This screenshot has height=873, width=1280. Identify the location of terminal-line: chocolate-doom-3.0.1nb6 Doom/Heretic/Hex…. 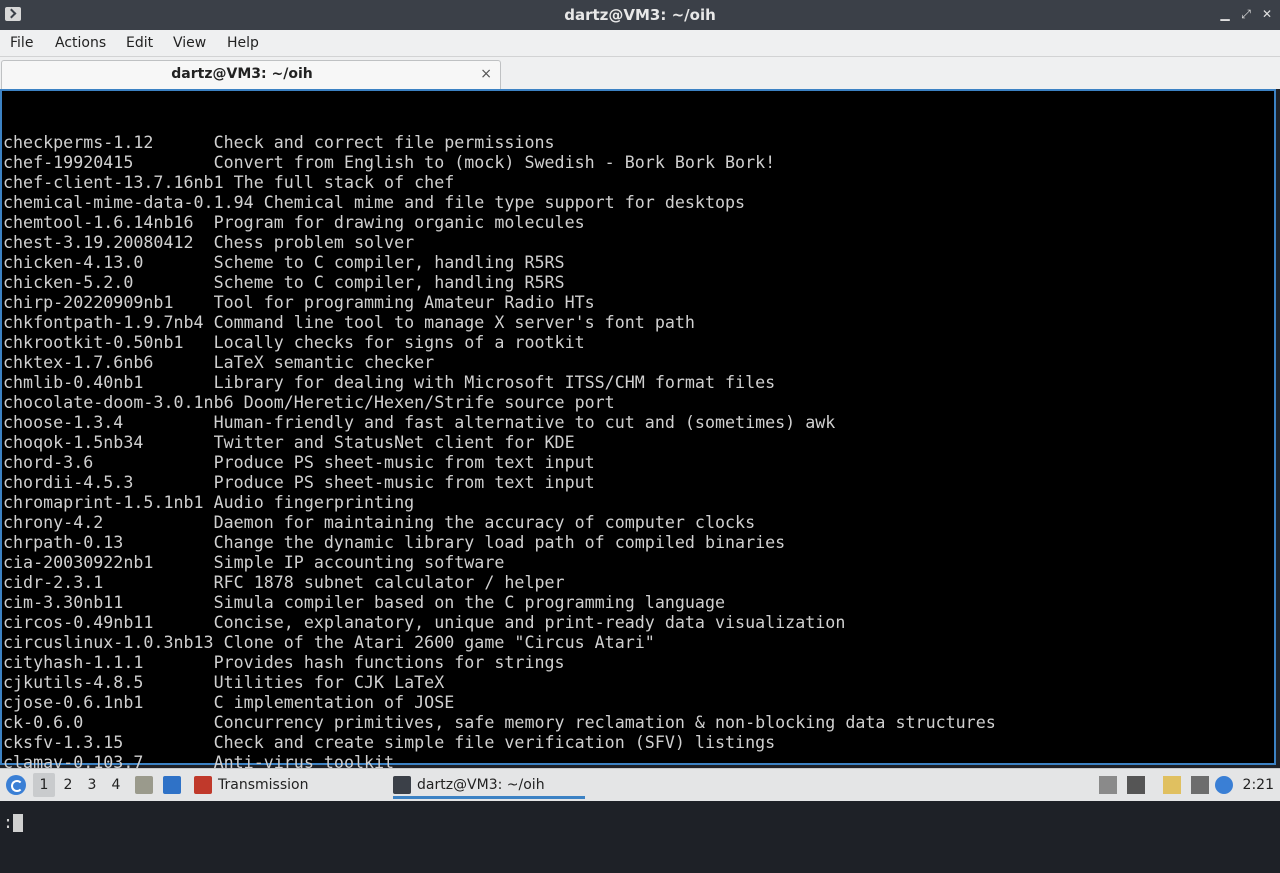
(309, 402).